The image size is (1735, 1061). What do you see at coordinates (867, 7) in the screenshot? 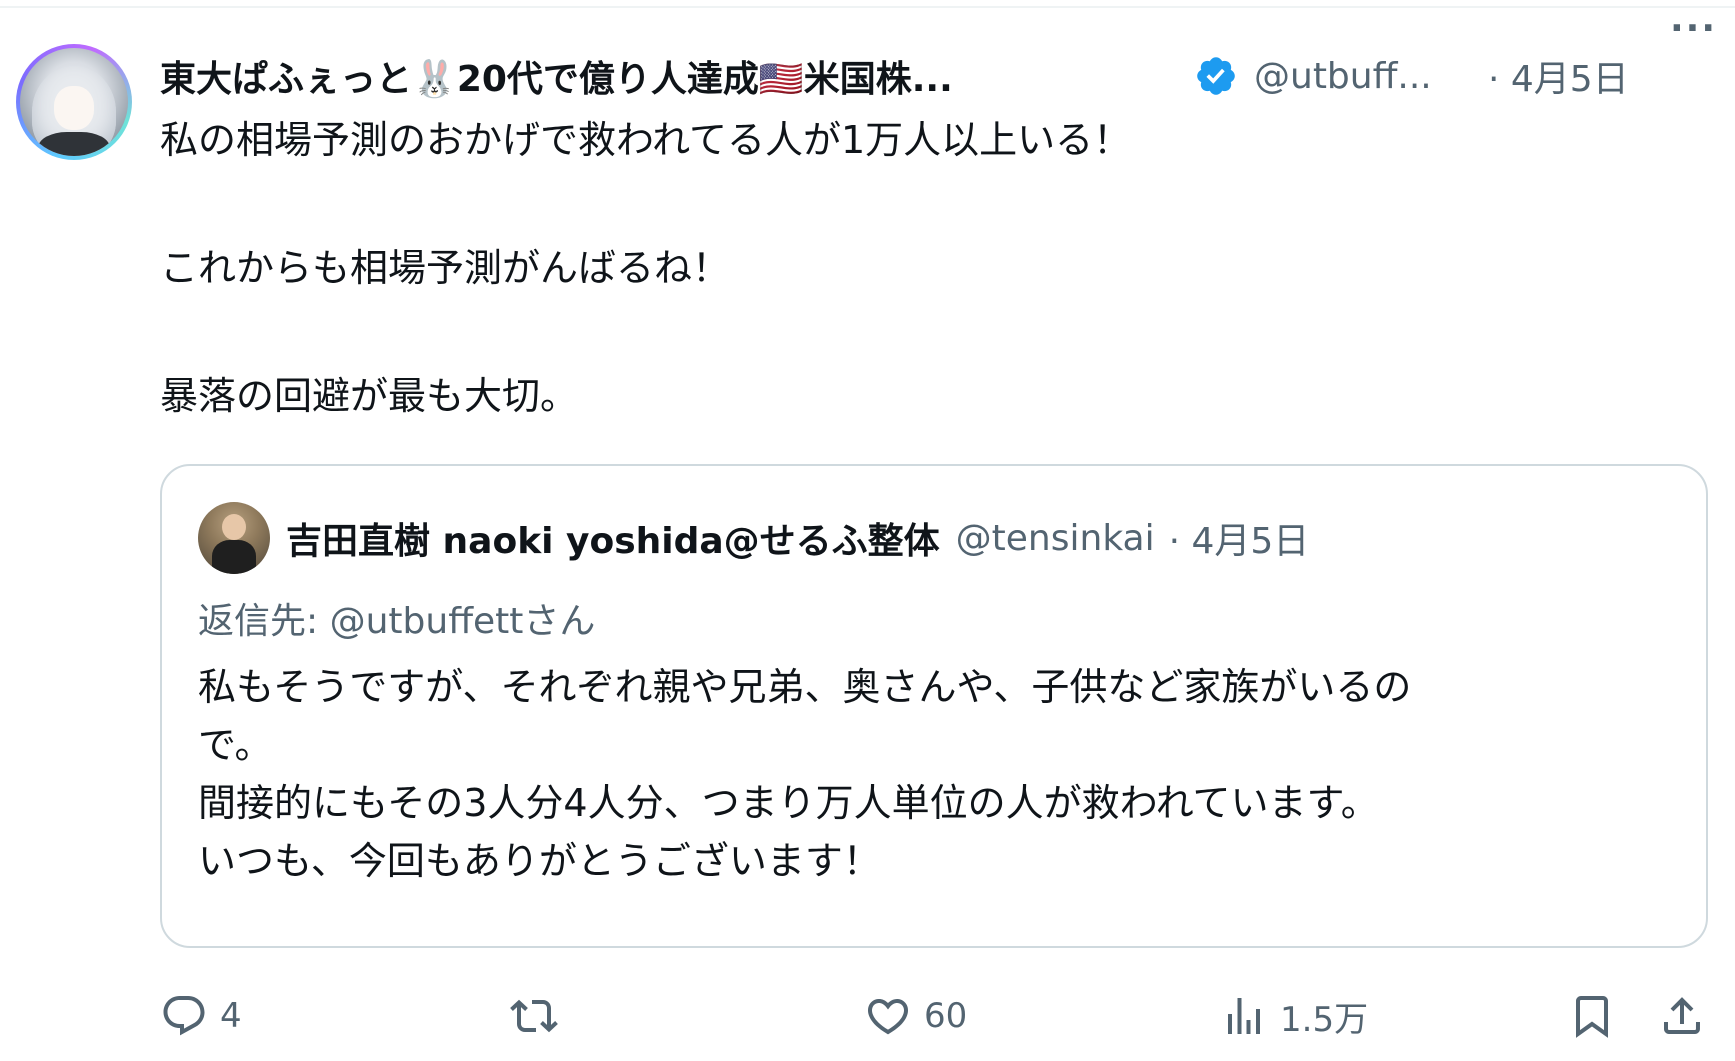
I see `top-divider` at bounding box center [867, 7].